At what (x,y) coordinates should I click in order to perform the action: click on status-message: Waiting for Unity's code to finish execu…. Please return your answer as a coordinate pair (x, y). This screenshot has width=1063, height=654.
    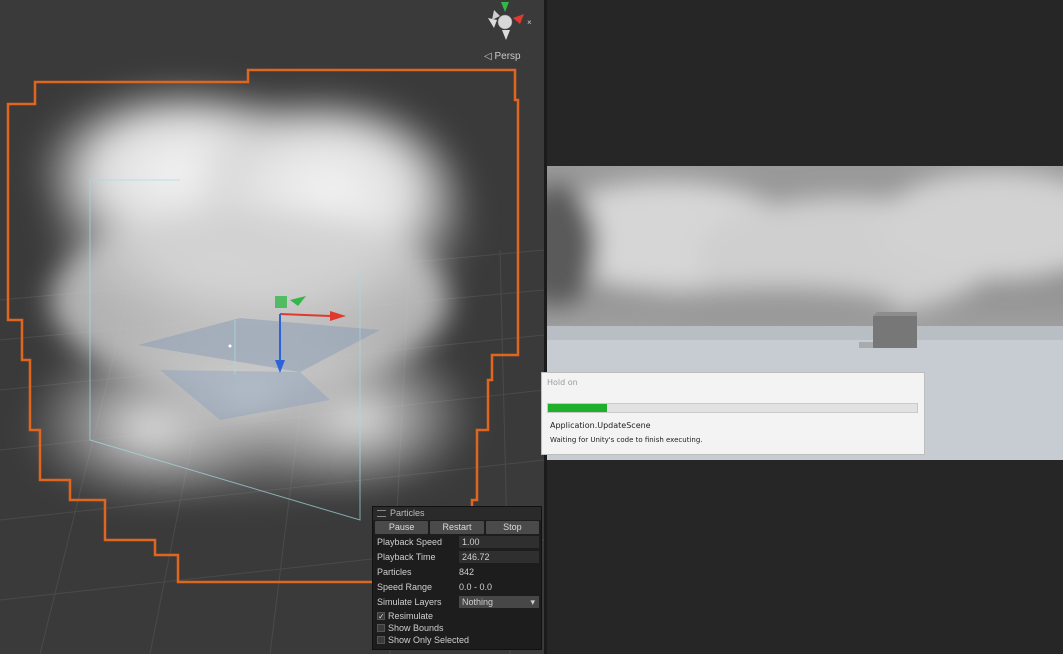
    Looking at the image, I should click on (626, 440).